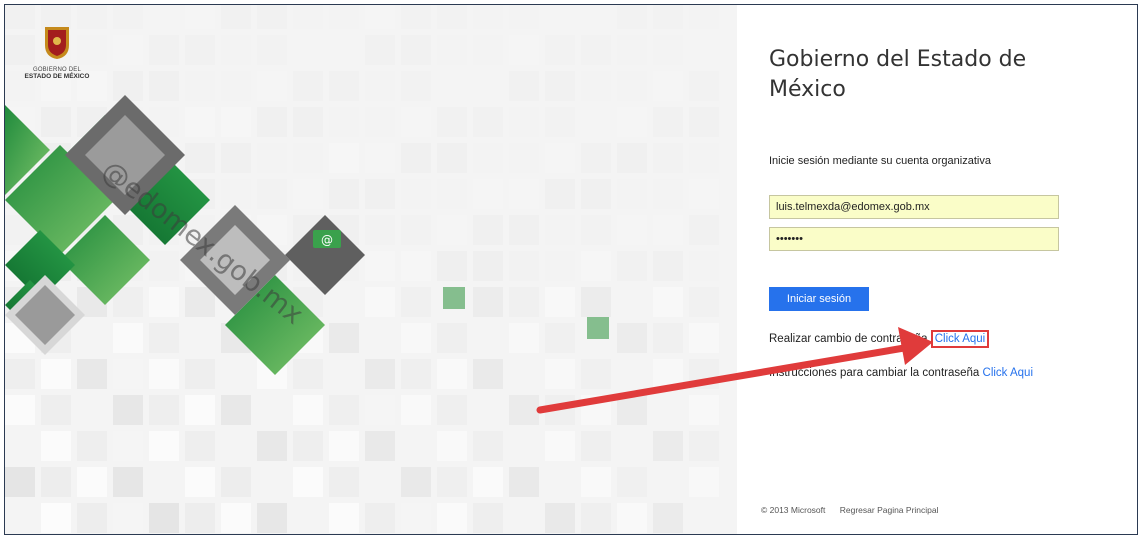 This screenshot has height=539, width=1142. Describe the element at coordinates (819, 299) in the screenshot. I see `sign-in-button: Iniciar sesión` at that location.